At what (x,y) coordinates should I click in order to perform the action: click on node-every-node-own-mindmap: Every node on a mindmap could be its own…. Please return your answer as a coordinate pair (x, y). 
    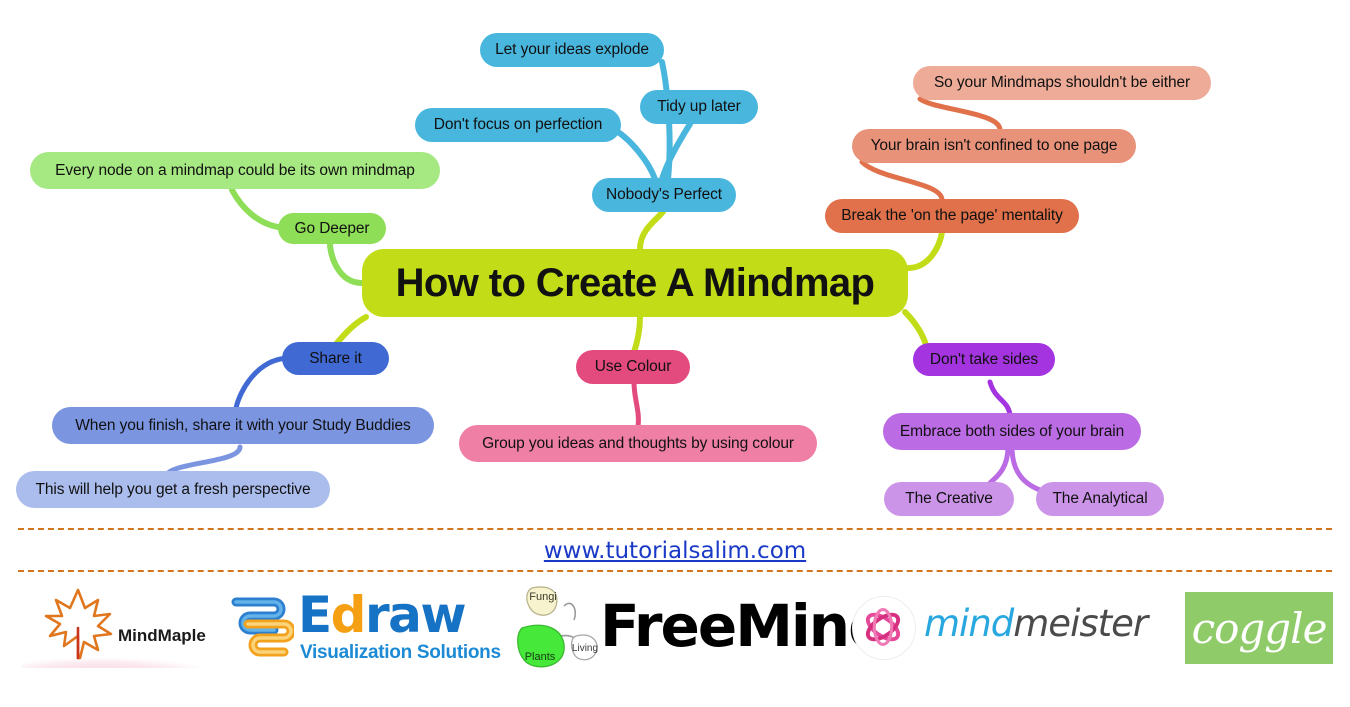
    Looking at the image, I should click on (235, 170).